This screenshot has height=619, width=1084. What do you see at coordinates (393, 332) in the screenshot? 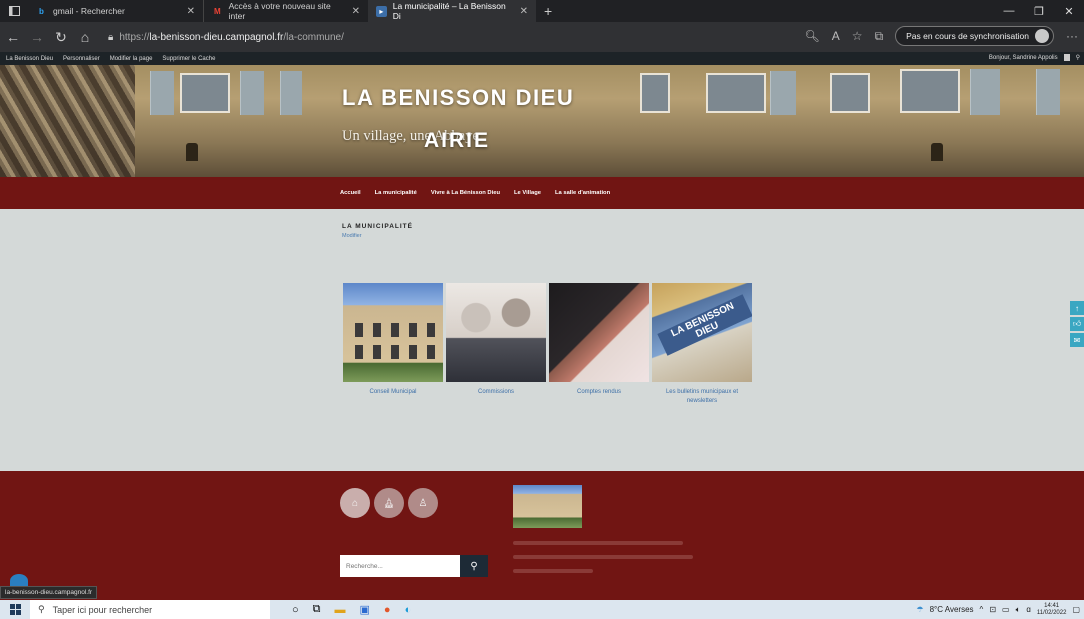
I see `town-hall-image` at bounding box center [393, 332].